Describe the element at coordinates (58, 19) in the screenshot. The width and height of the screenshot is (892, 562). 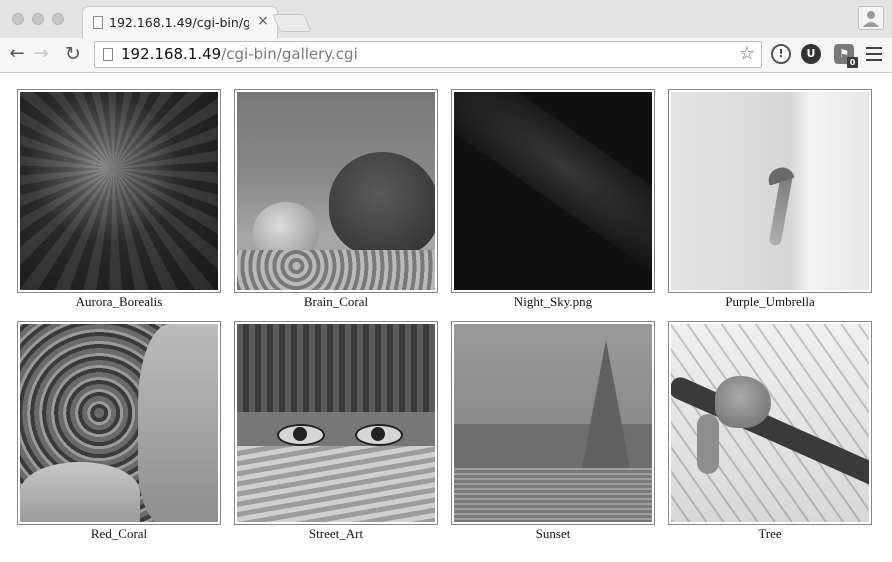
I see `maximize-window-button` at that location.